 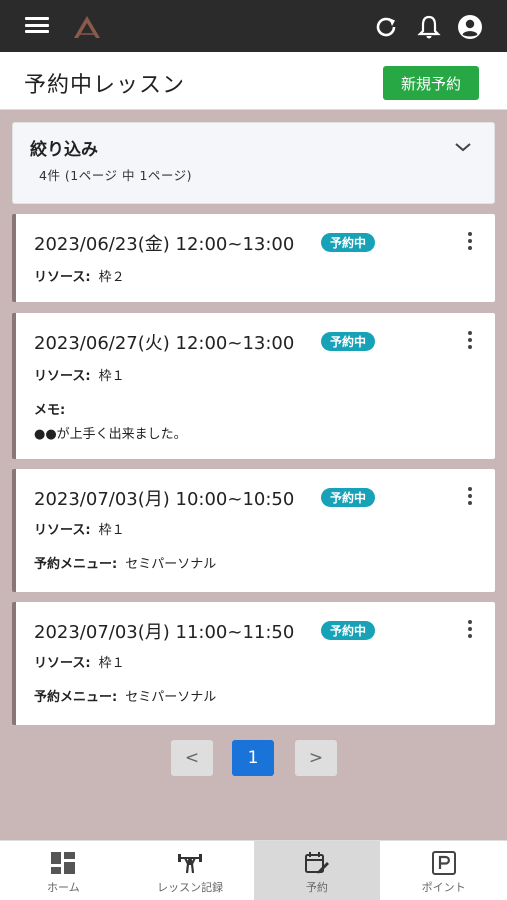 I want to click on current-page-button: 1, so click(x=253, y=758).